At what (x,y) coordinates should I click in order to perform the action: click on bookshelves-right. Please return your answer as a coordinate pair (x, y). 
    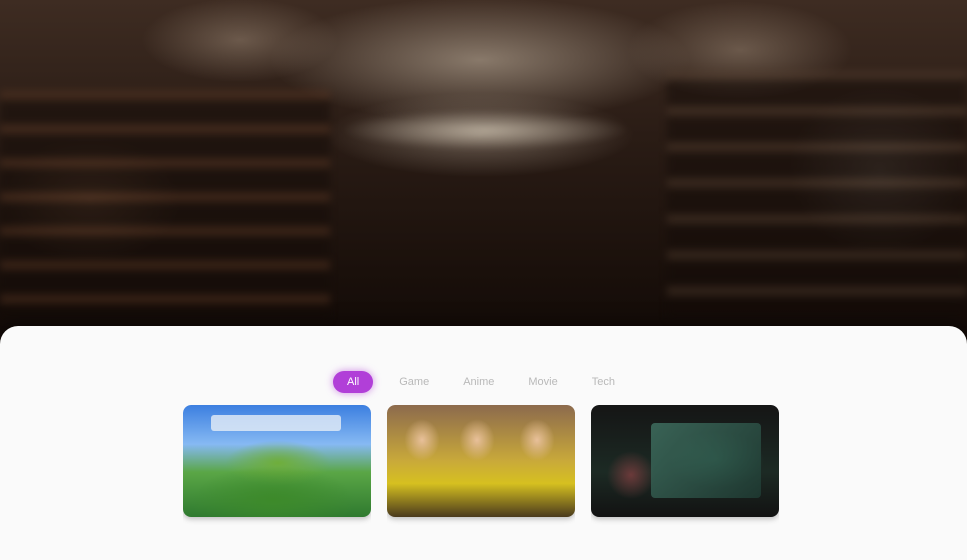
    Looking at the image, I should click on (817, 195).